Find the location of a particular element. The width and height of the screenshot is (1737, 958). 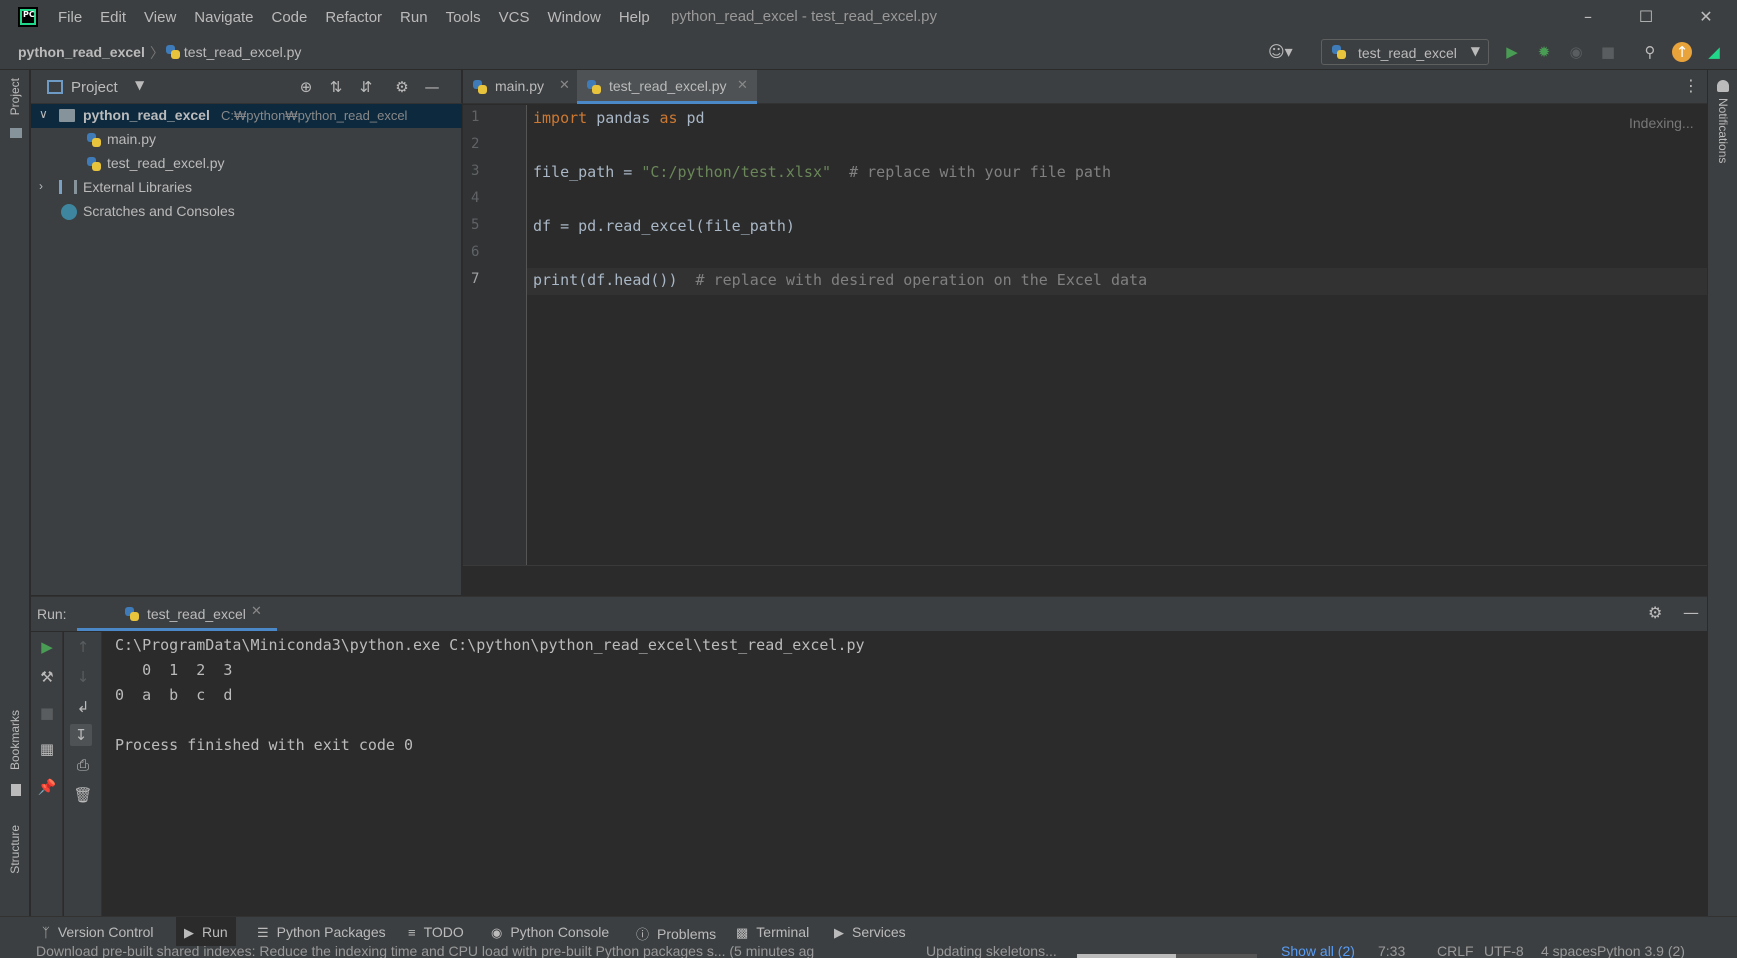

chevron-down-icon: ∨ is located at coordinates (43, 114).